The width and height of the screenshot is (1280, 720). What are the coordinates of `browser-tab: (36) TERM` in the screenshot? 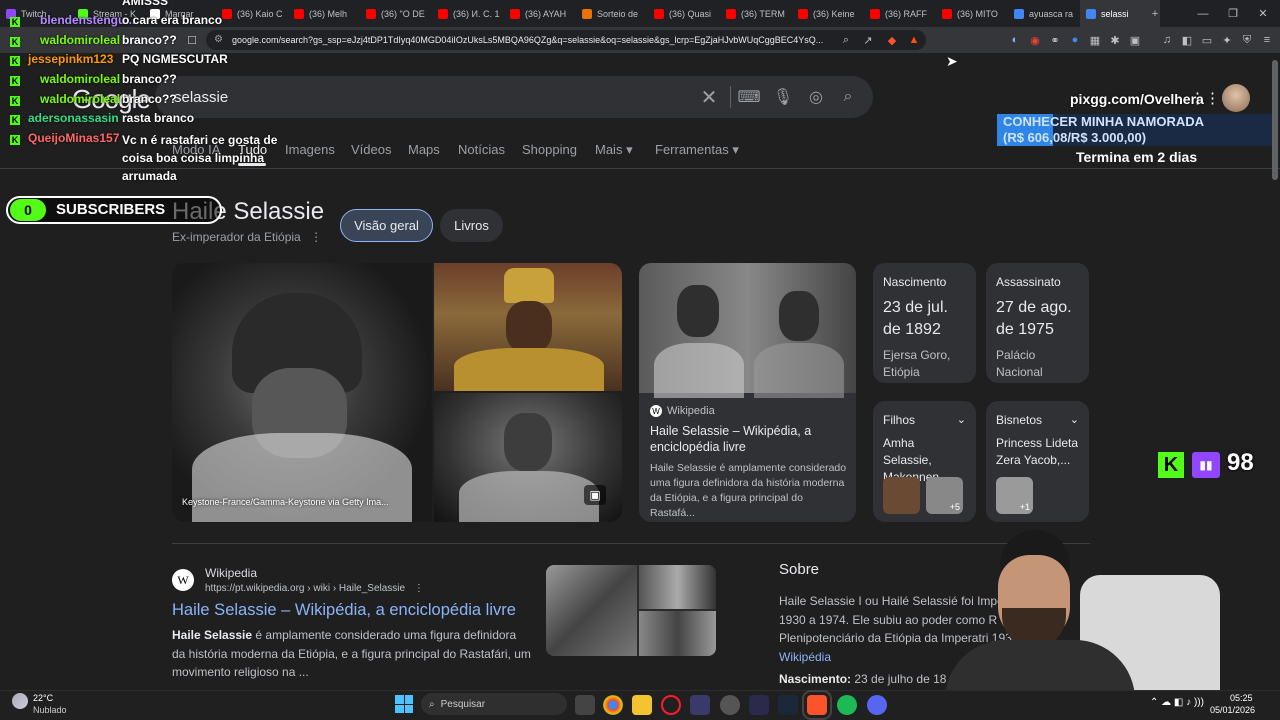 It's located at (756, 13).